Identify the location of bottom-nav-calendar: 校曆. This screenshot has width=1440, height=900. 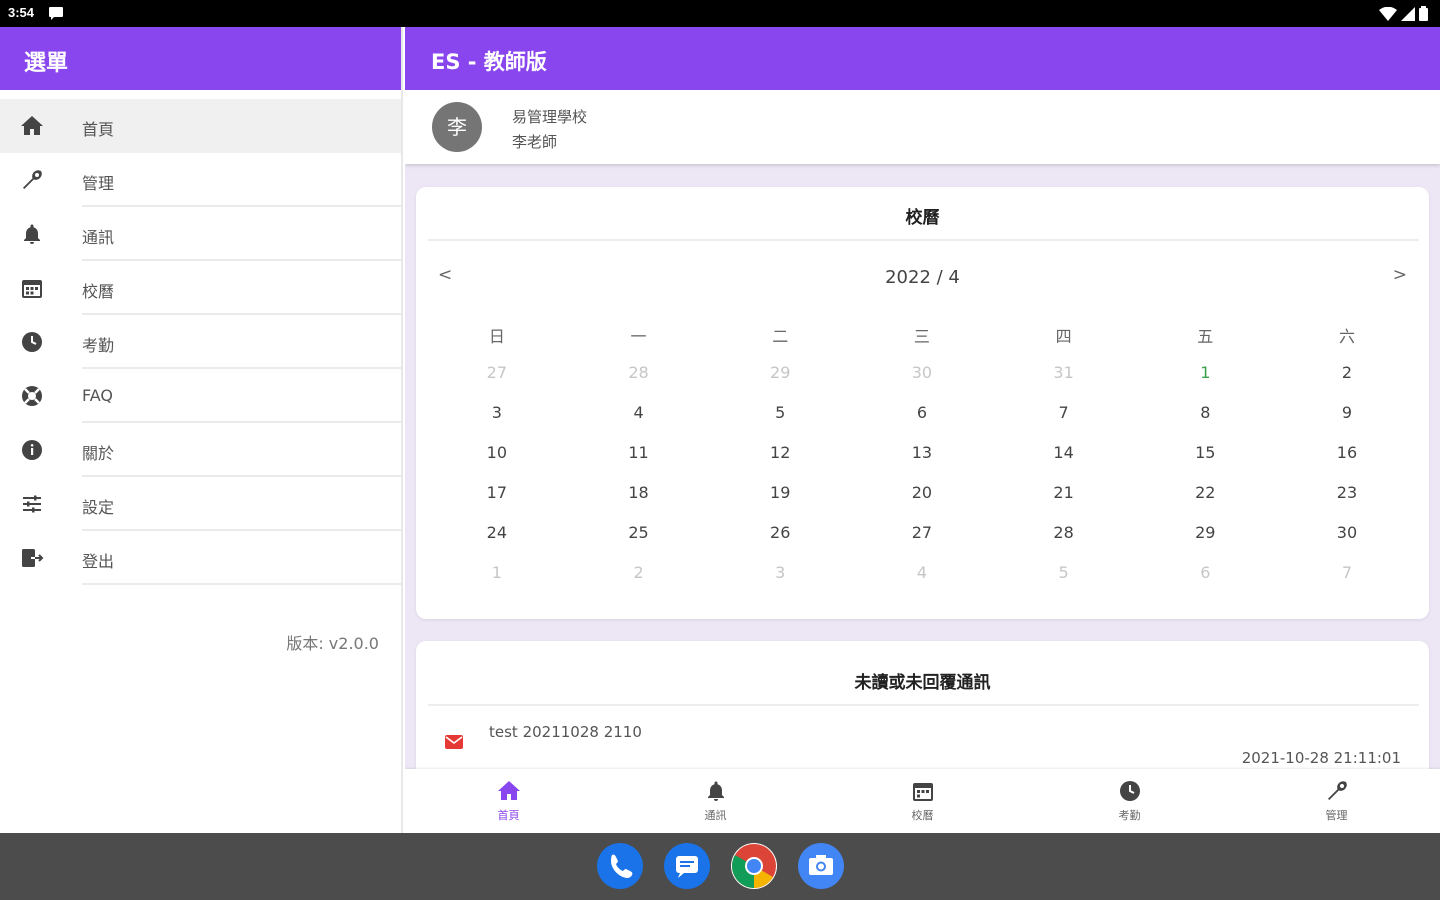
(922, 801).